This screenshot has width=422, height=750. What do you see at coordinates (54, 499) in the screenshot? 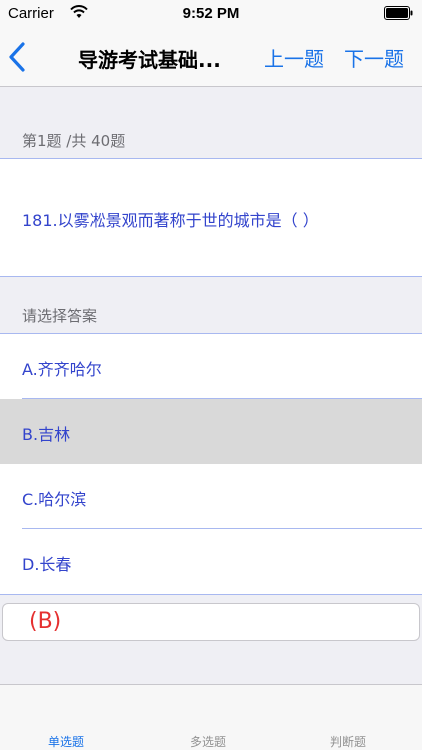
I see `option-label: C.哈尔滨` at bounding box center [54, 499].